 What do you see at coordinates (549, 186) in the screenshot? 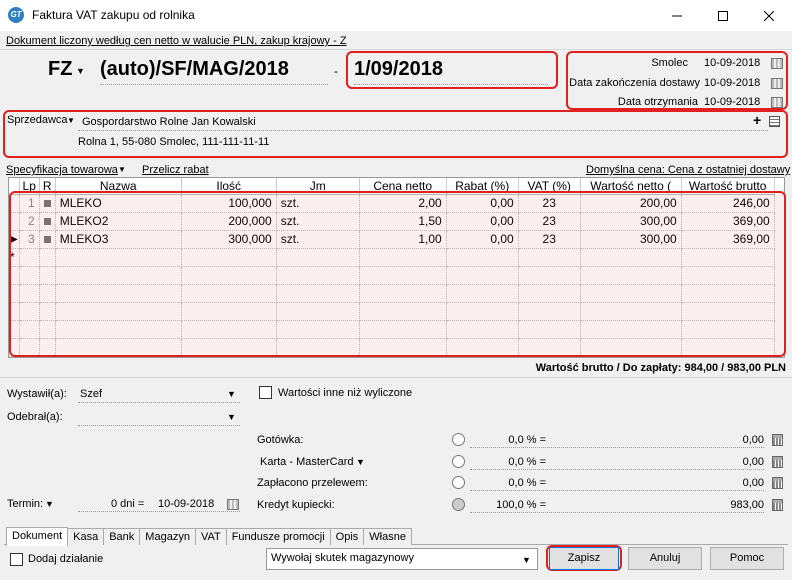
I see `col-vat: VAT (%)` at bounding box center [549, 186].